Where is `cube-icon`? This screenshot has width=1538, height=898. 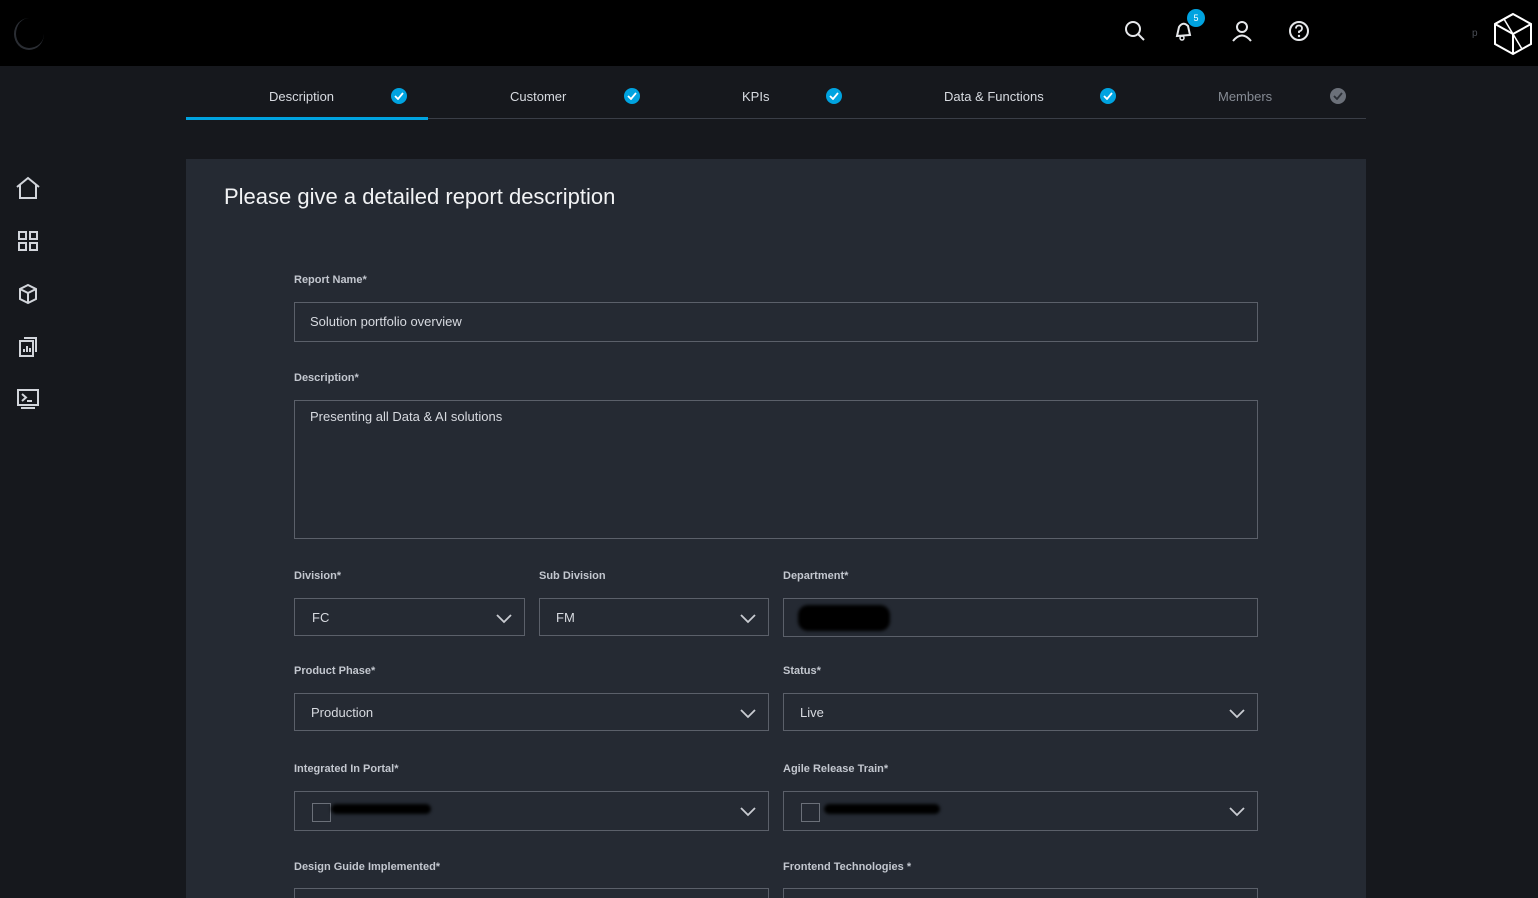
cube-icon is located at coordinates (28, 294).